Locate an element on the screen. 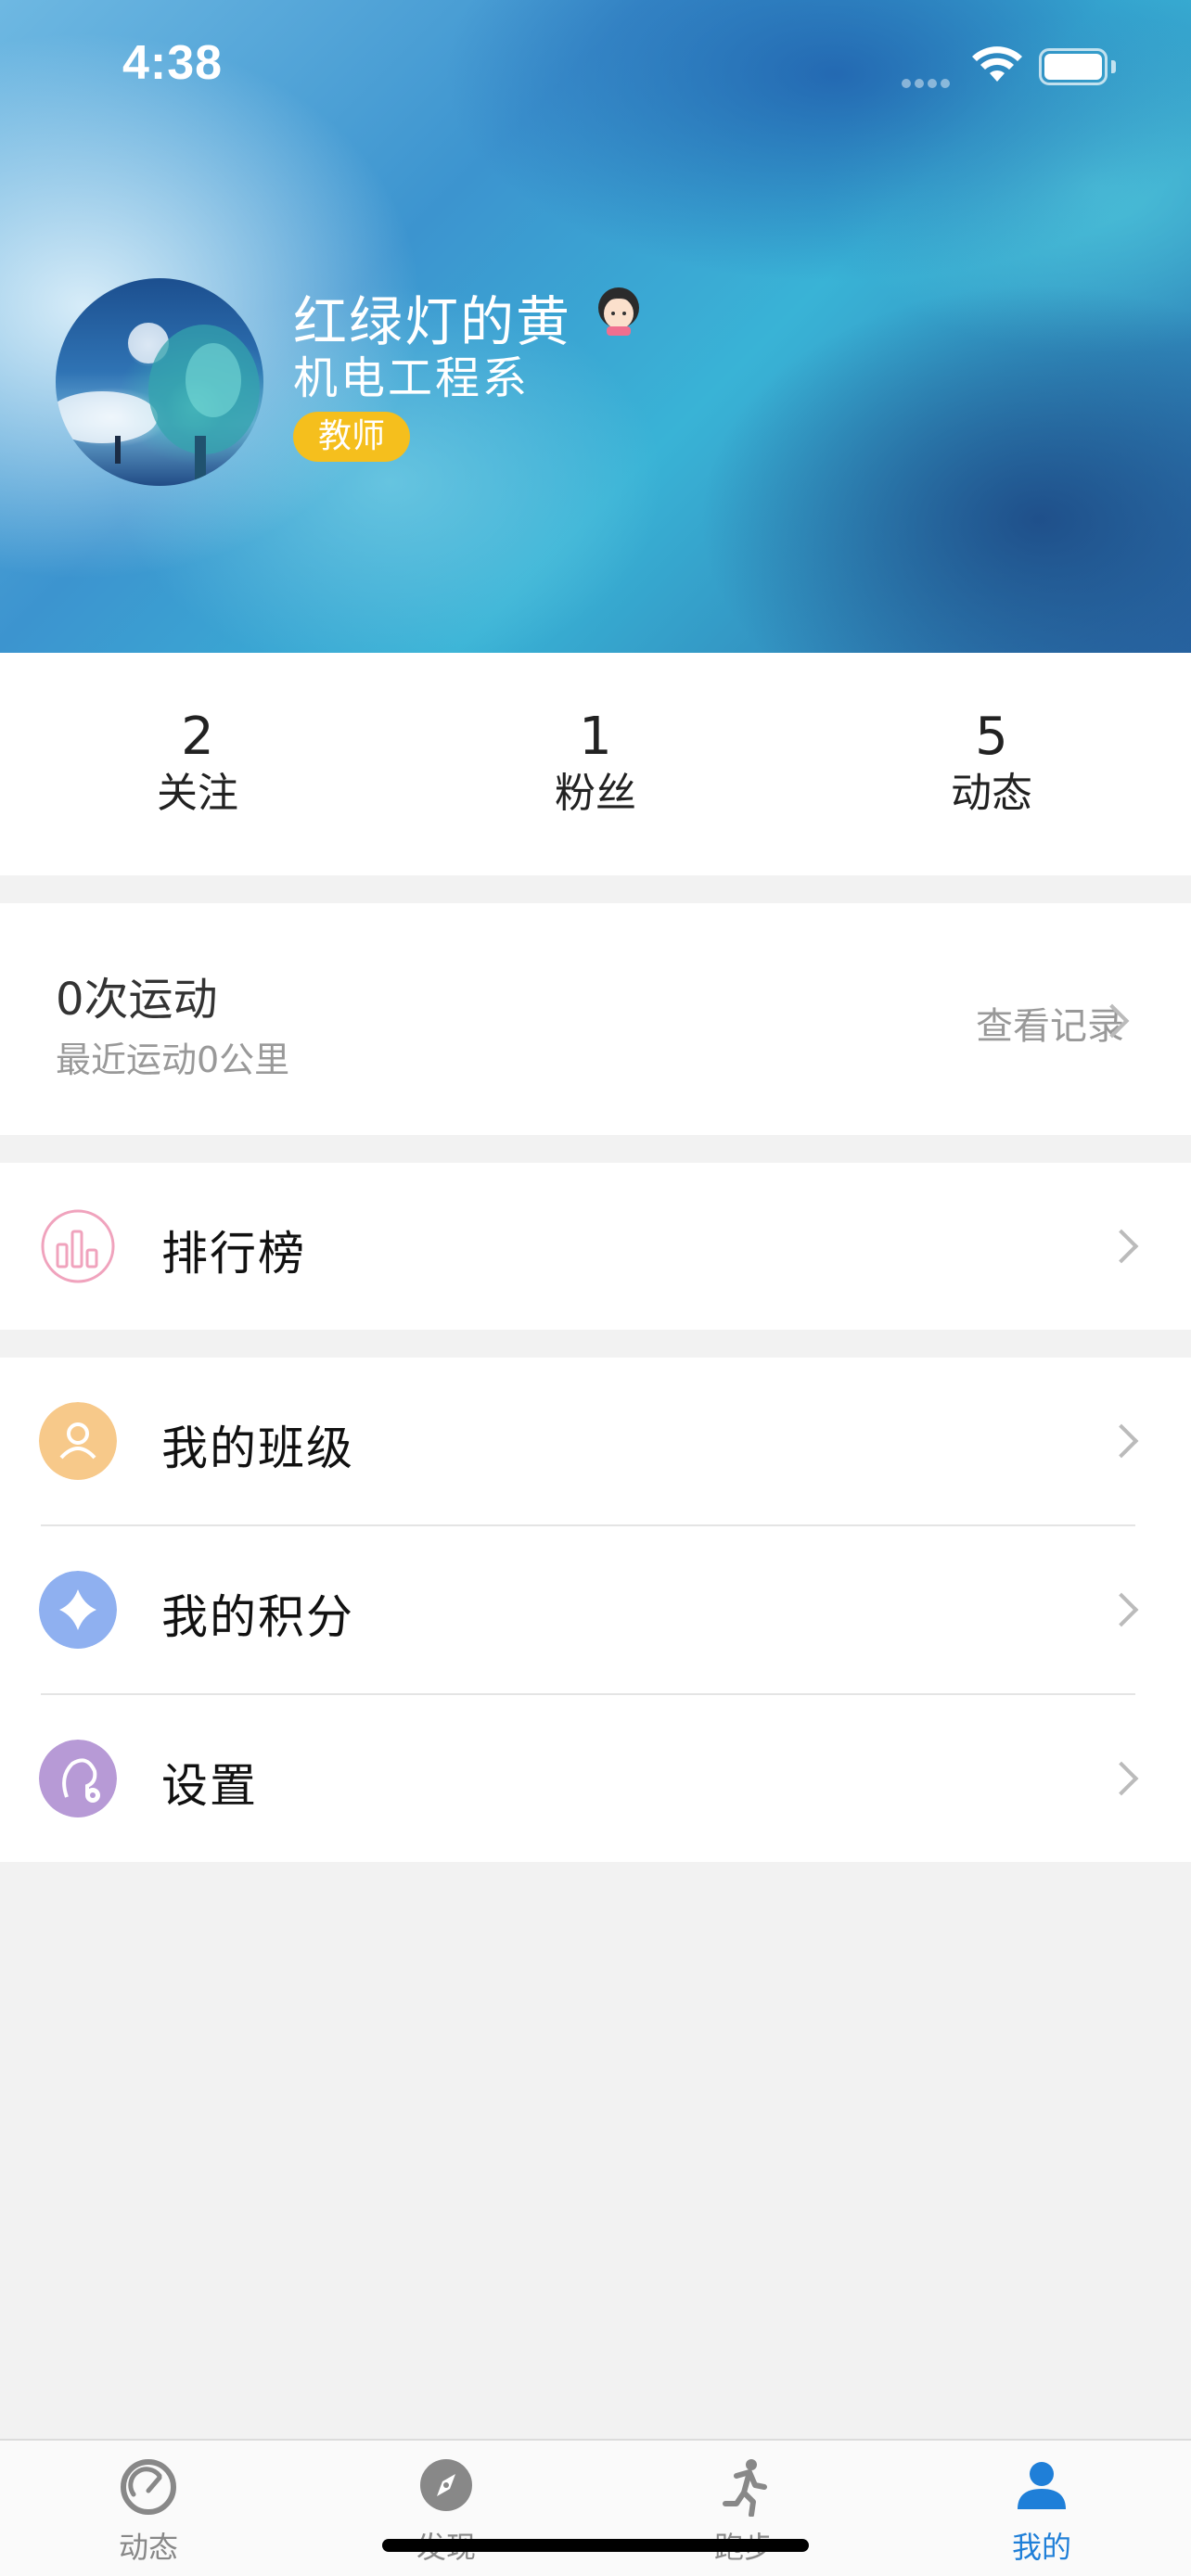 This screenshot has width=1191, height=2576. girl-emoji-icon is located at coordinates (618, 311).